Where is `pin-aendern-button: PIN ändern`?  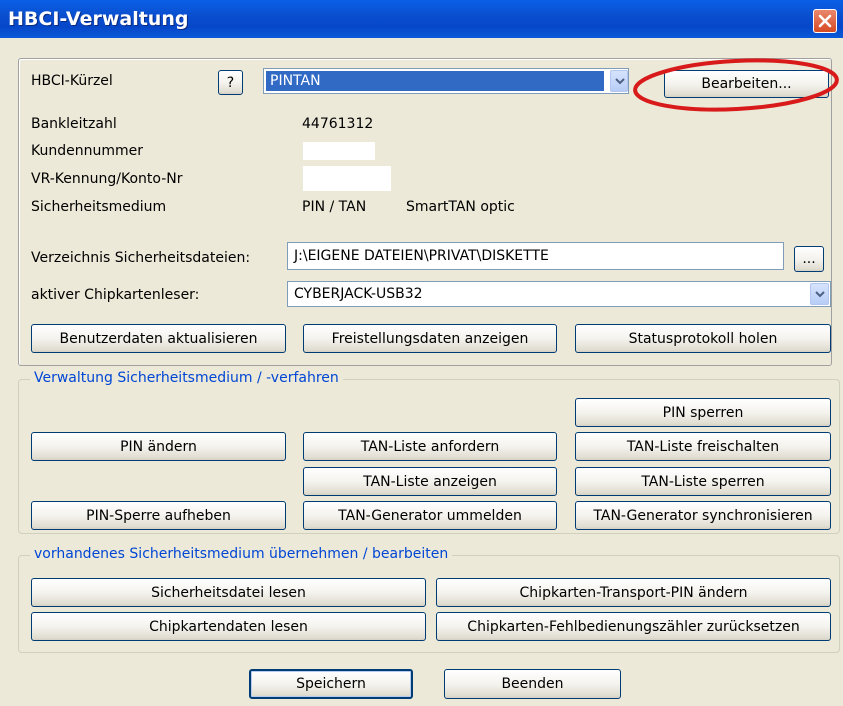
pin-aendern-button: PIN ändern is located at coordinates (158, 446).